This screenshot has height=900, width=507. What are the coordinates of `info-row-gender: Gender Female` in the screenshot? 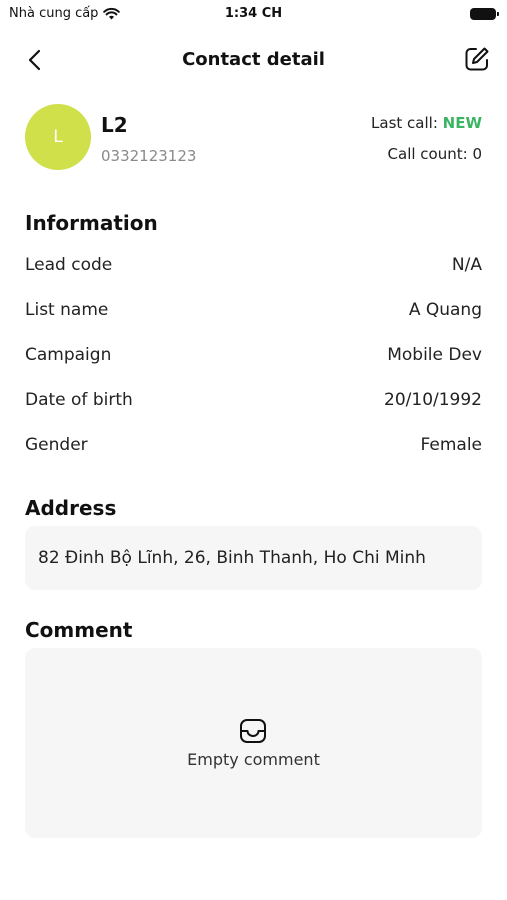 It's located at (253, 447).